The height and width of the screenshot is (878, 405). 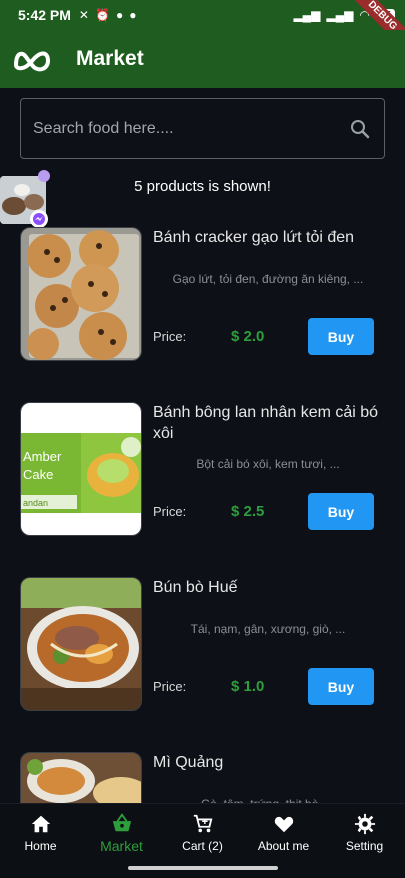 I want to click on chat-head-badge, so click(x=44, y=176).